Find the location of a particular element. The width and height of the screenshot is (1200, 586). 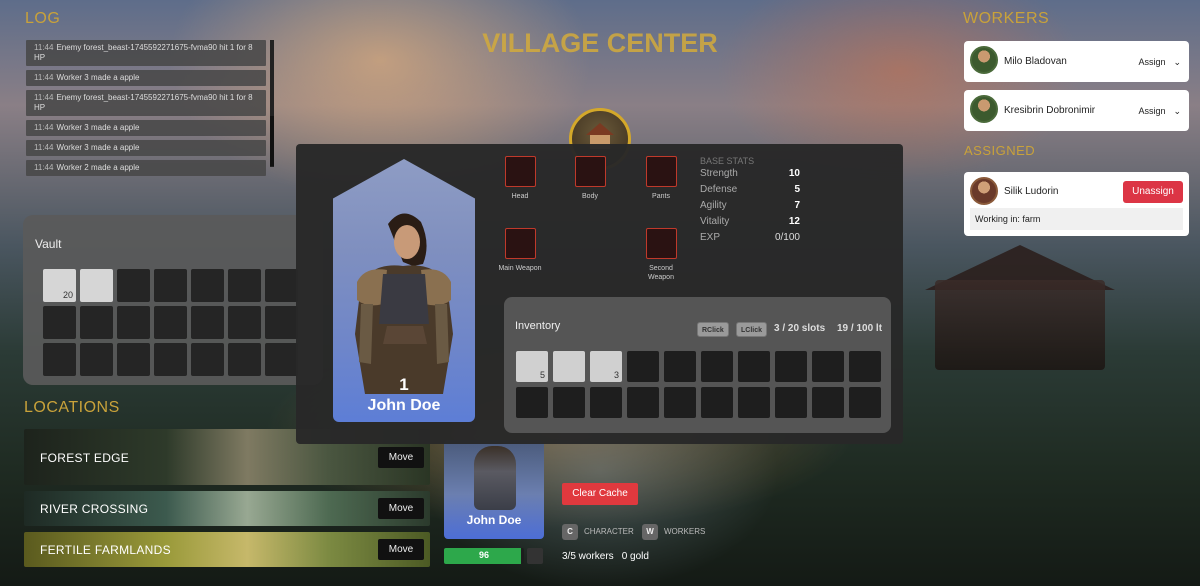

workers-count: 3/5 workers is located at coordinates (588, 556).